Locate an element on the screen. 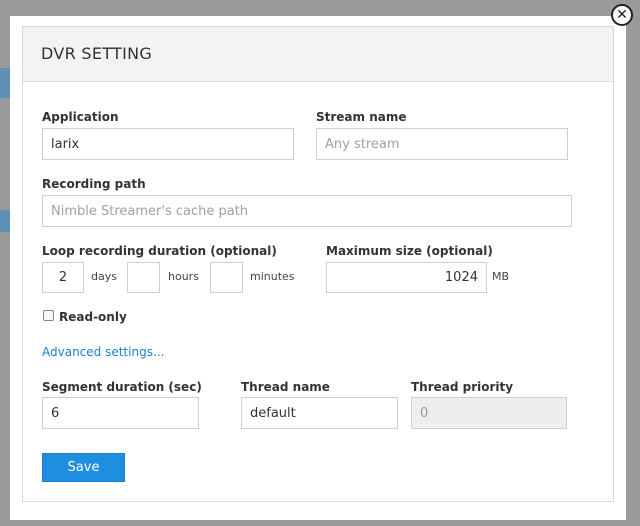 This screenshot has height=526, width=640. loop-minutes-input is located at coordinates (226, 277).